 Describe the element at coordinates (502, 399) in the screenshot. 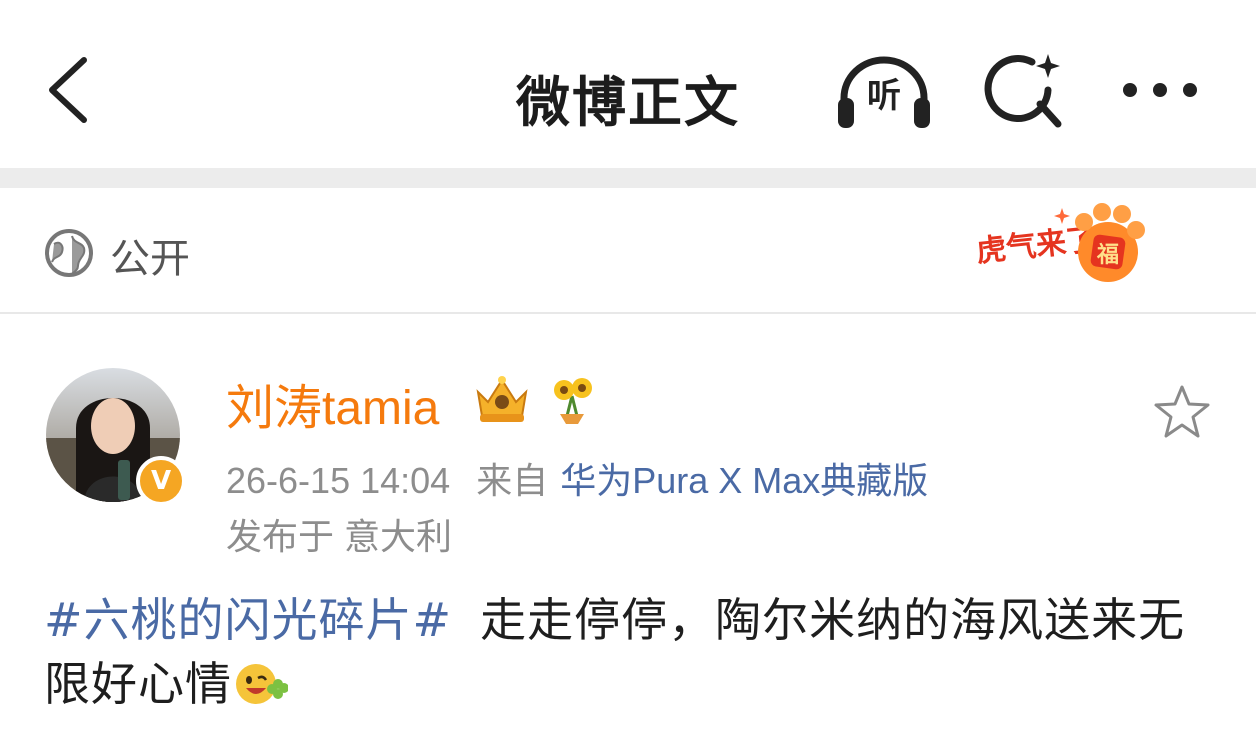

I see `crown-badge-icon` at that location.